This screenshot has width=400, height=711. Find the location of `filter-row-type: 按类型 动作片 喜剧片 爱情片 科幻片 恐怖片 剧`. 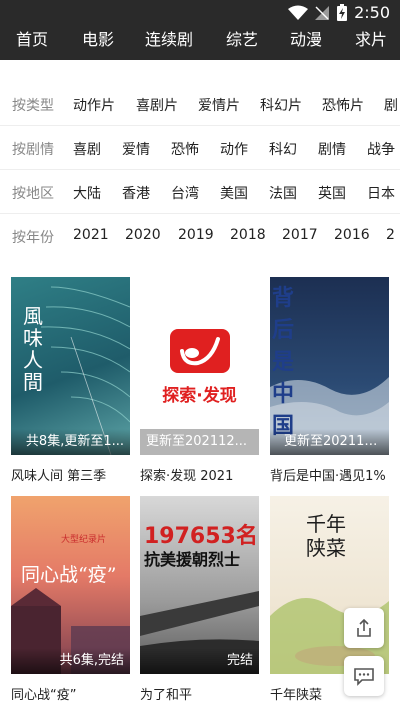

filter-row-type: 按类型 动作片 喜剧片 爱情片 科幻片 恐怖片 剧 is located at coordinates (200, 104).